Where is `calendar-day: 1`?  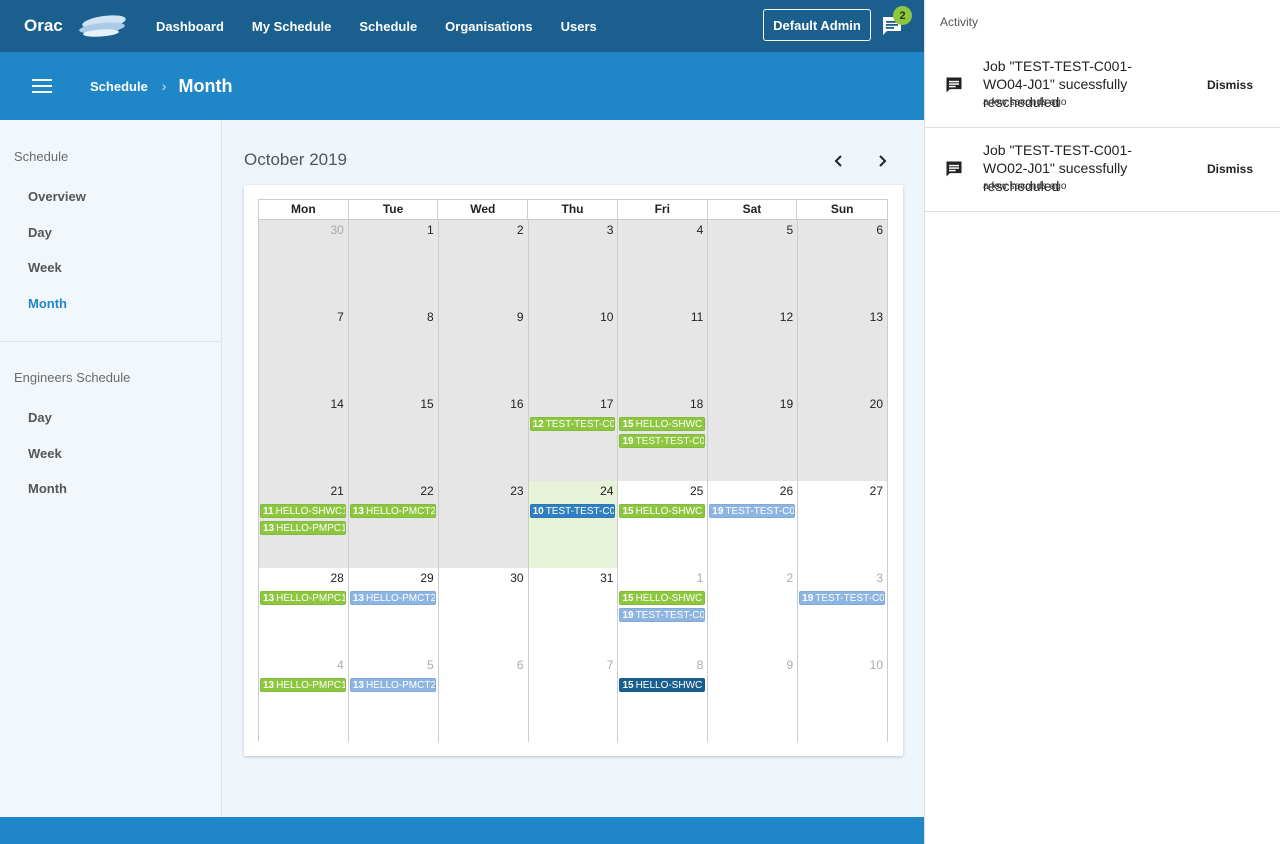
calendar-day: 1 is located at coordinates (393, 263).